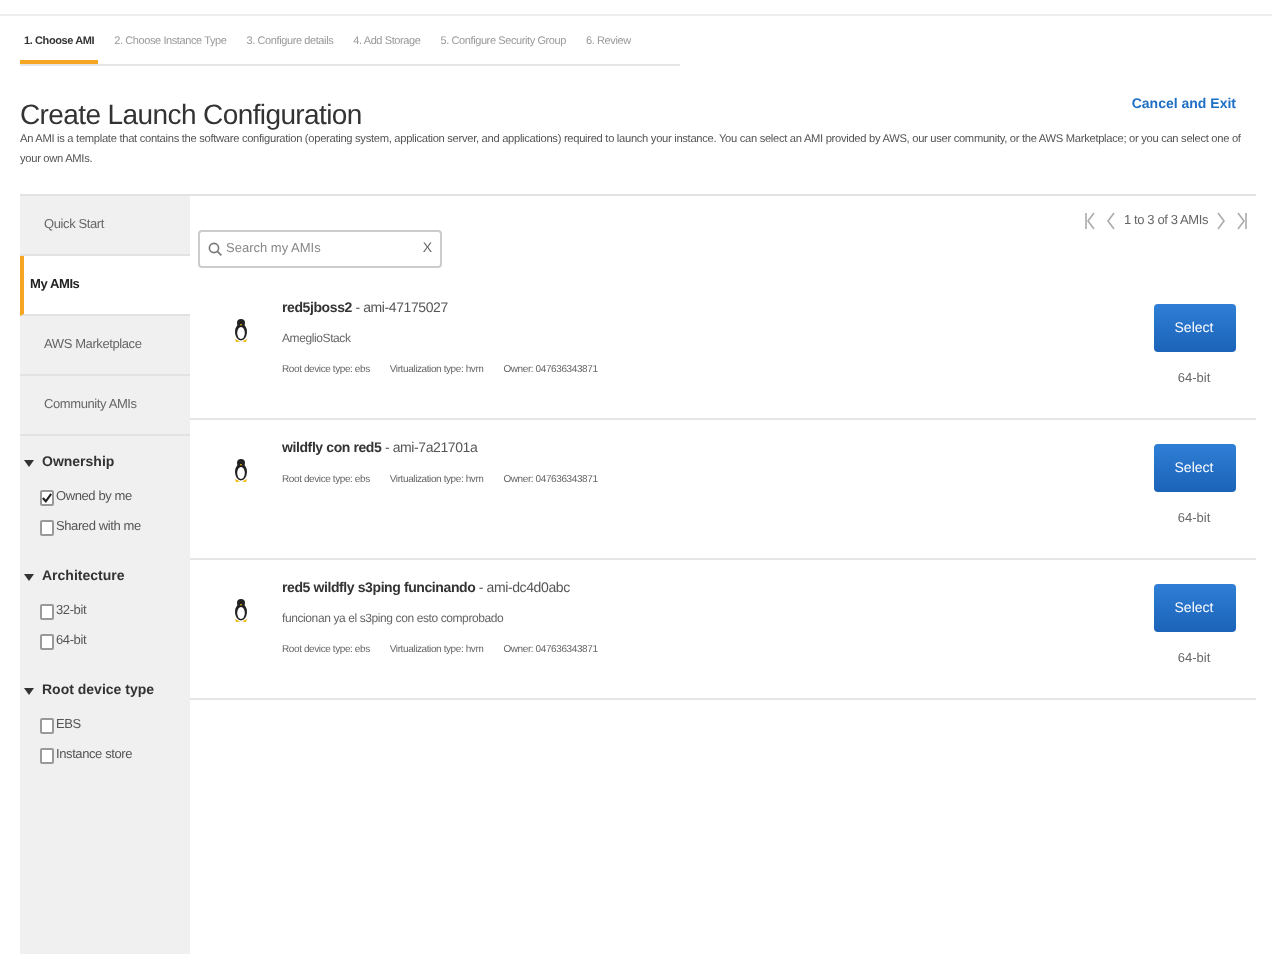 This screenshot has width=1272, height=960. Describe the element at coordinates (1110, 221) in the screenshot. I see `previous-page-icon` at that location.